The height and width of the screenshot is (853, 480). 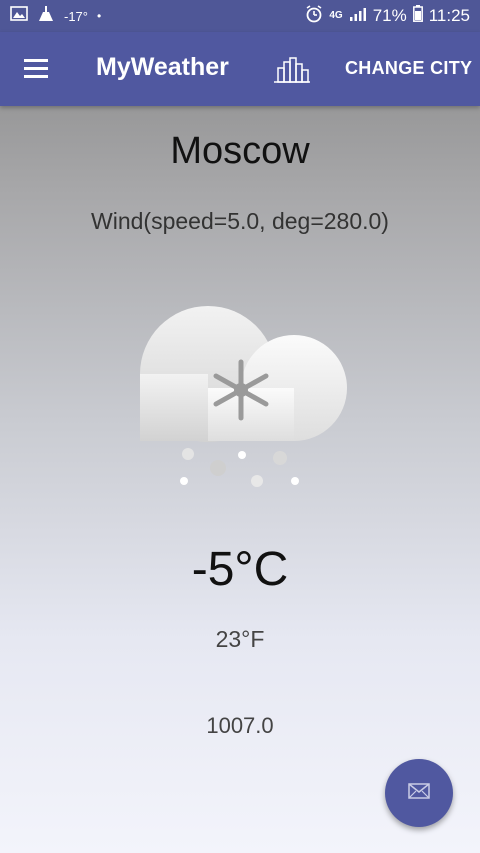 I want to click on image-icon, so click(x=19, y=16).